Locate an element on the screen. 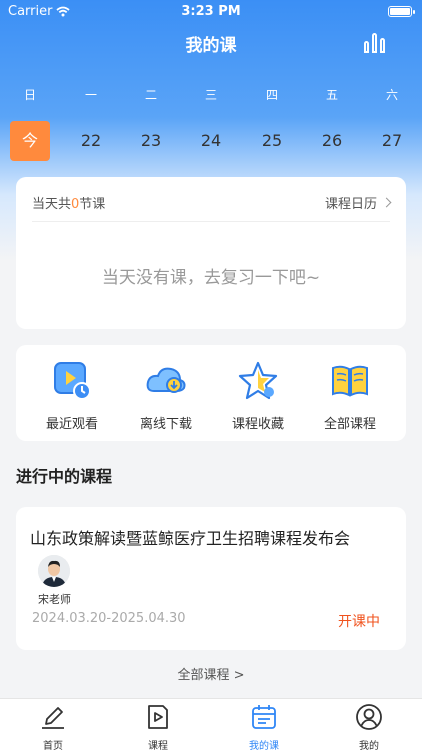  recent-watch-button: 最近观看 is located at coordinates (72, 395).